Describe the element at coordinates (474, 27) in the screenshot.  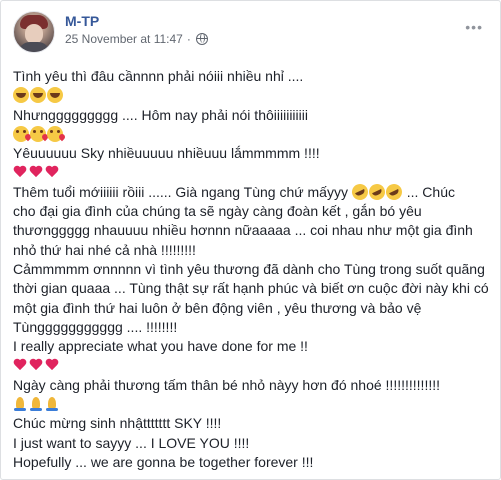
I see `more-options-icon: •••` at that location.